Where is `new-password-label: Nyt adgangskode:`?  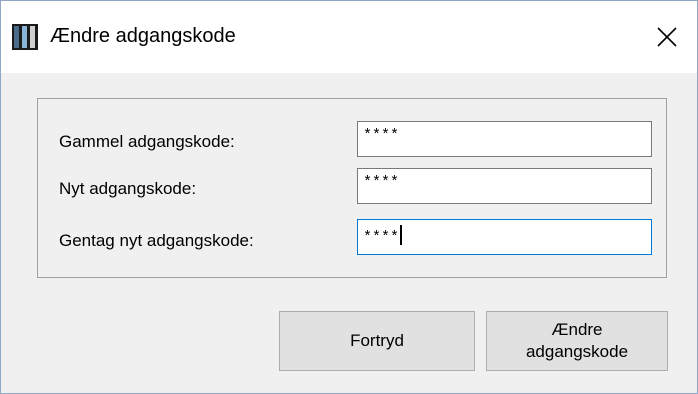 new-password-label: Nyt adgangskode: is located at coordinates (128, 188).